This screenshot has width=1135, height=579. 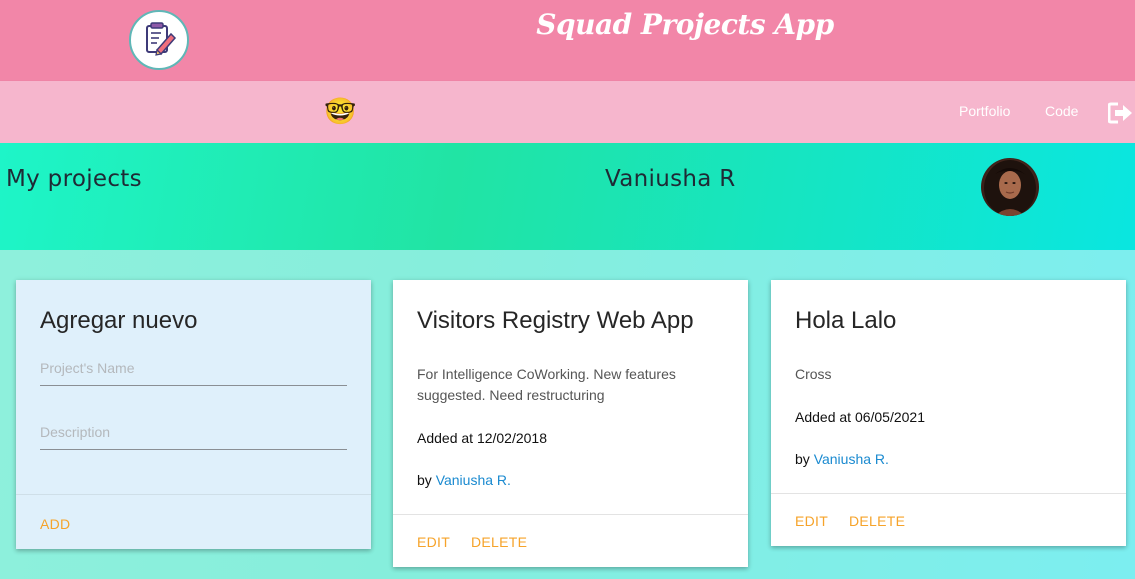 I want to click on project-name-input, so click(x=193, y=368).